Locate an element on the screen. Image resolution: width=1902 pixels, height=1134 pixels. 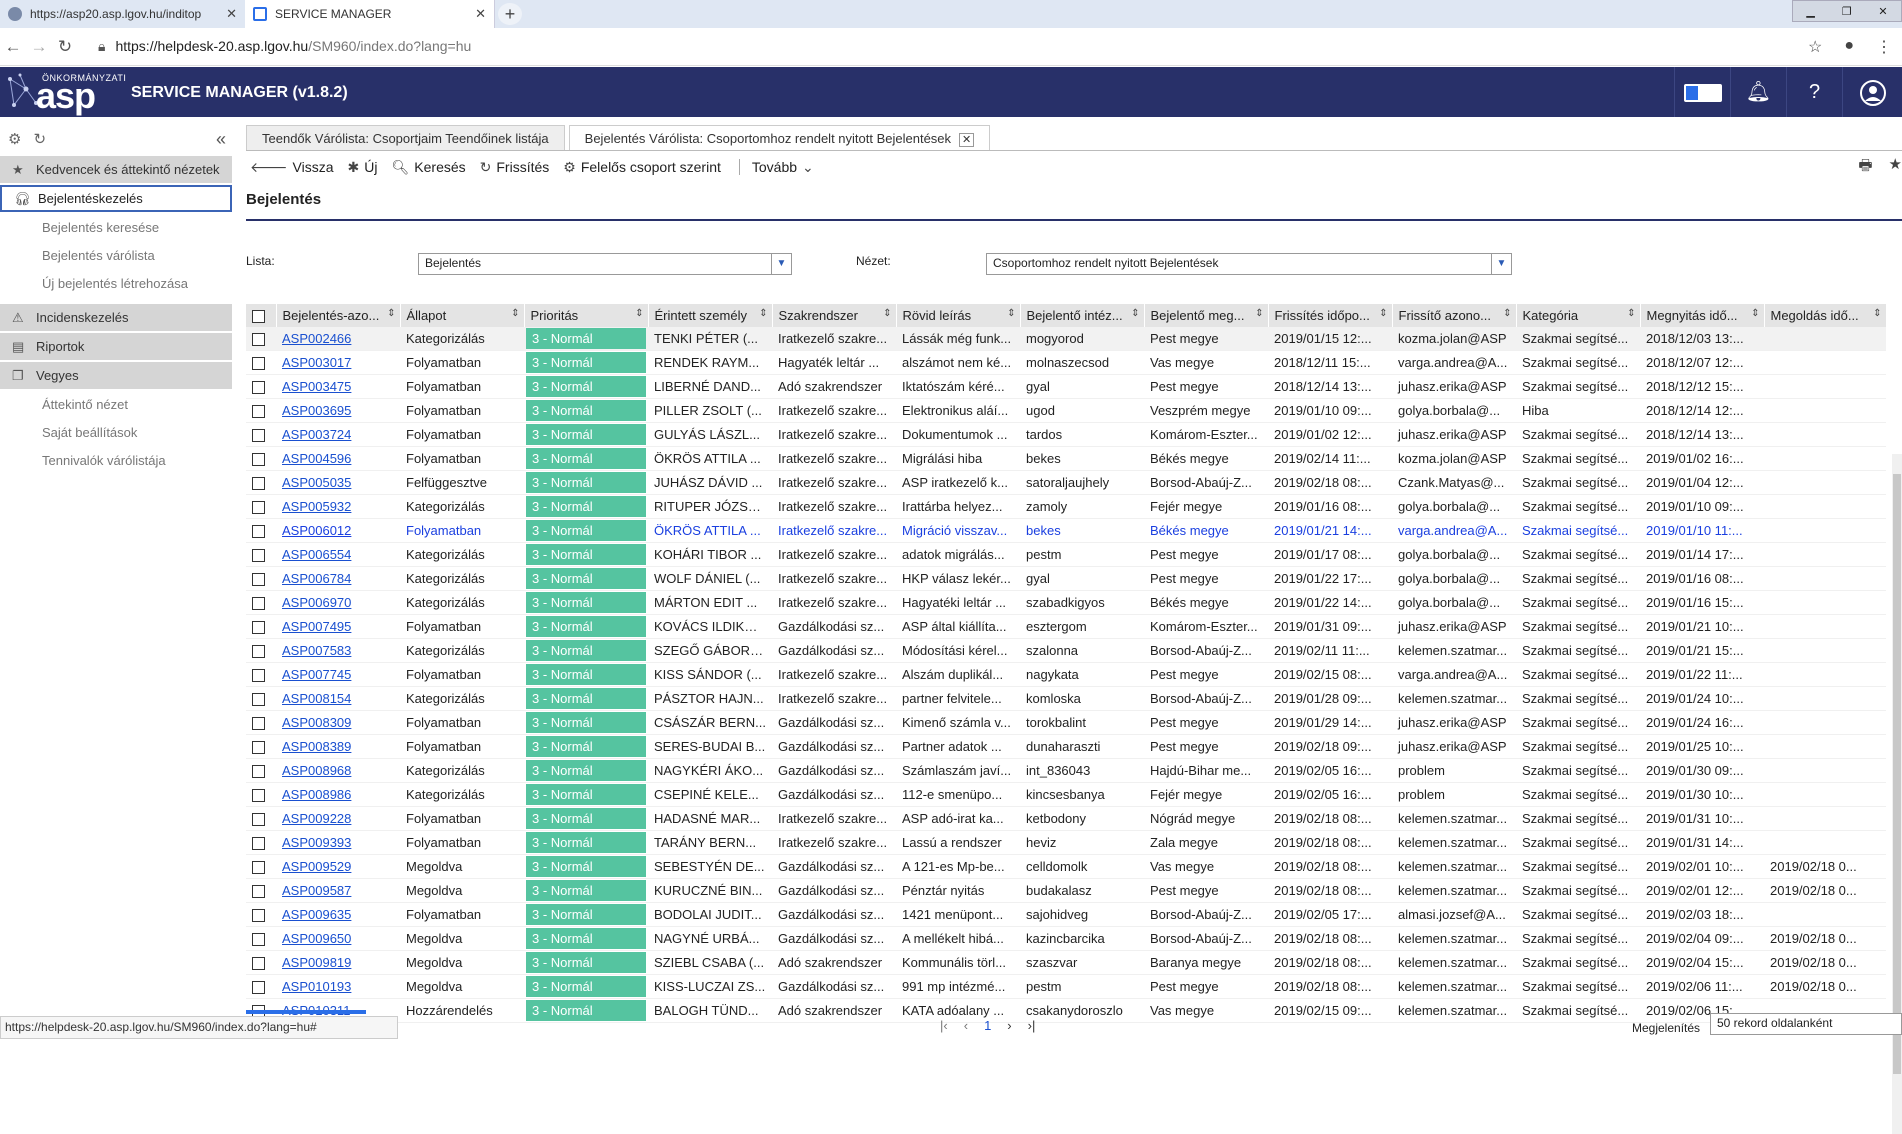
ticket-id-link: ASP006784 is located at coordinates (338, 578).